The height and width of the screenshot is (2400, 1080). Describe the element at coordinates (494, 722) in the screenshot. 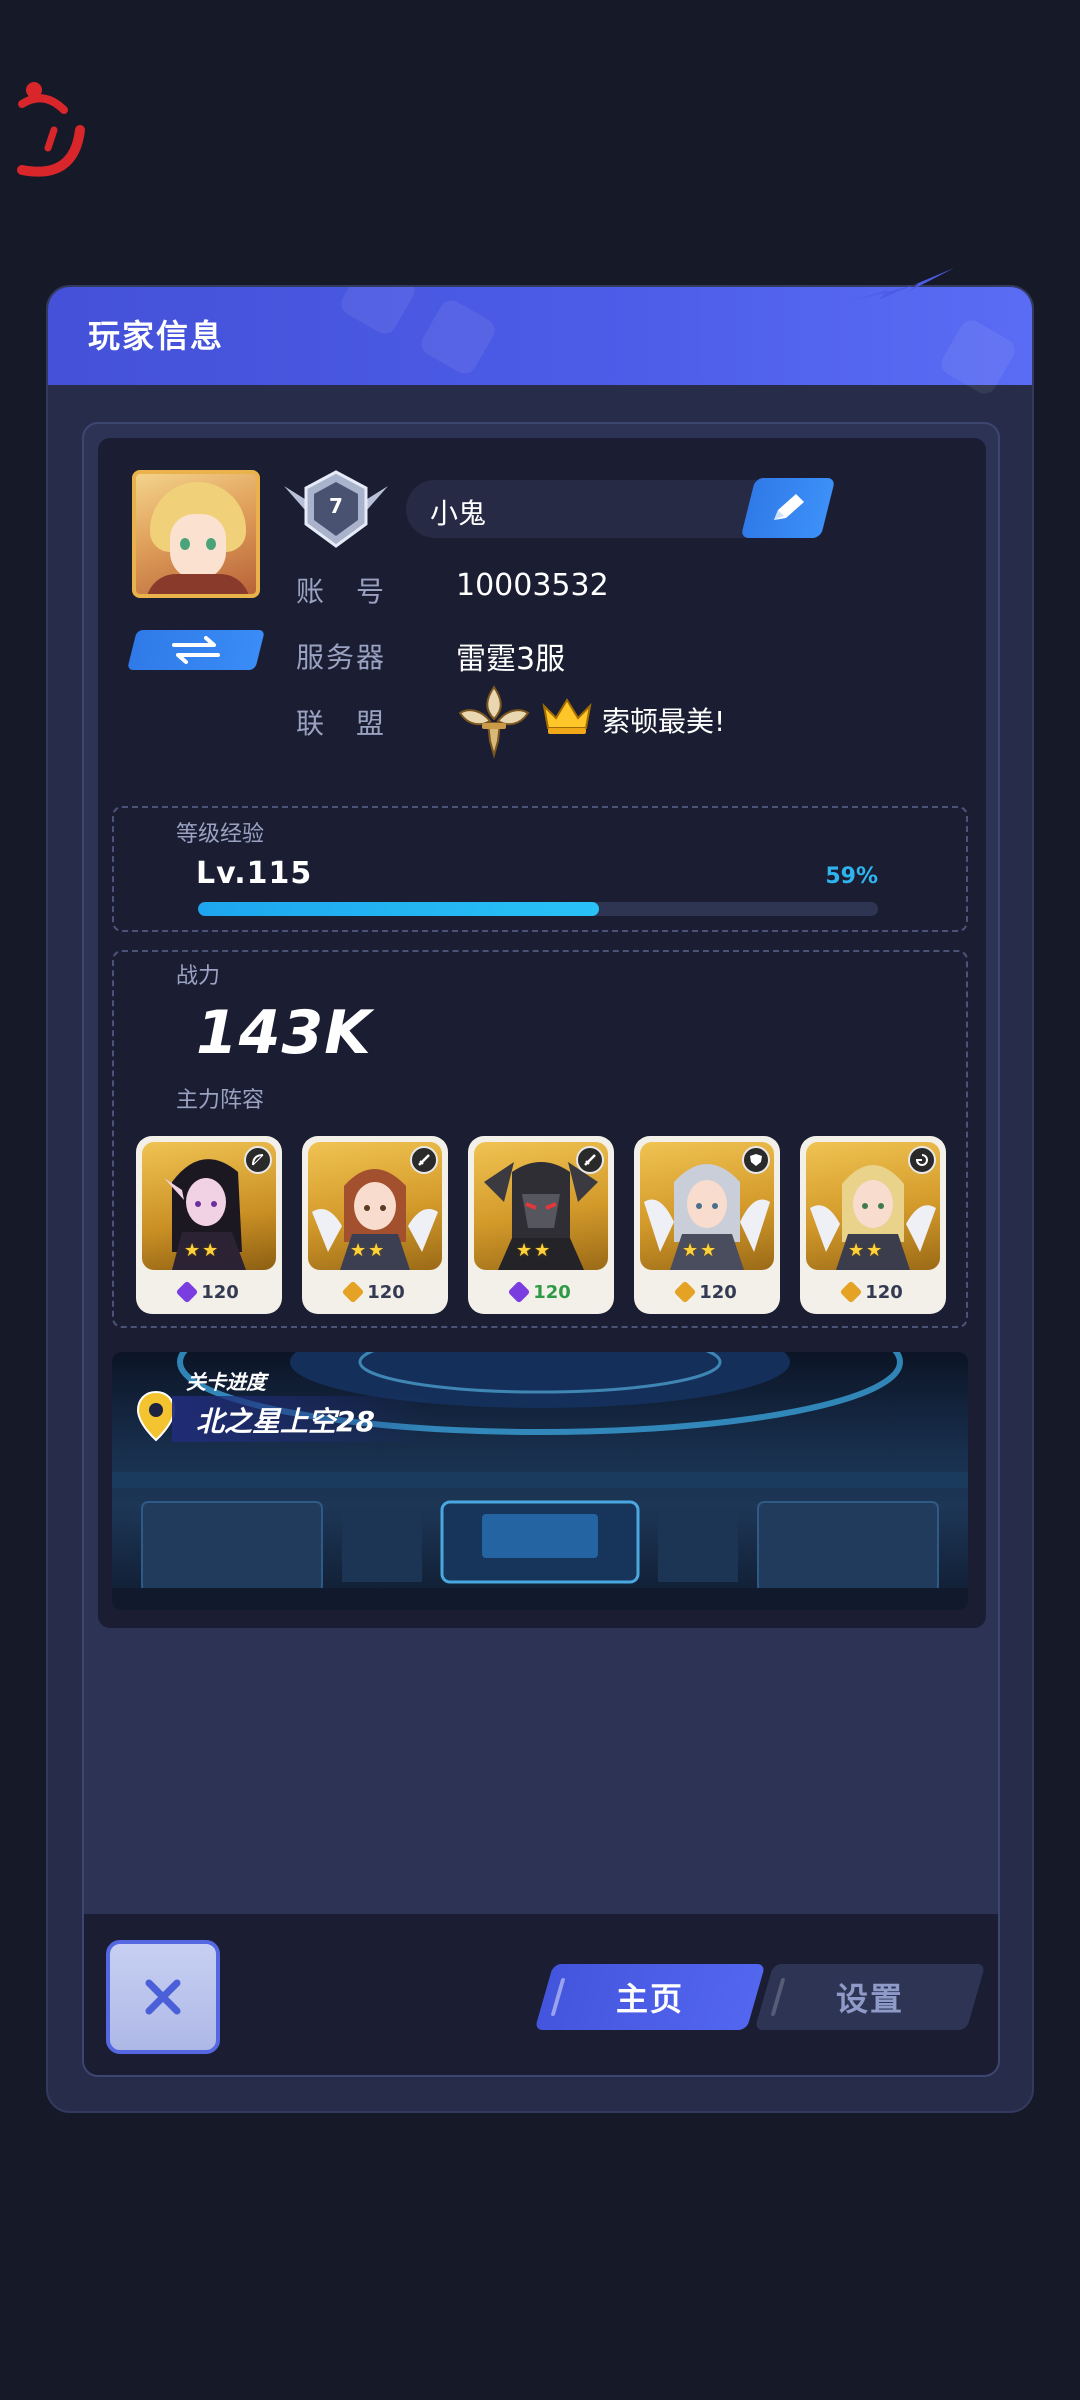

I see `alliance-emblem-icon` at that location.